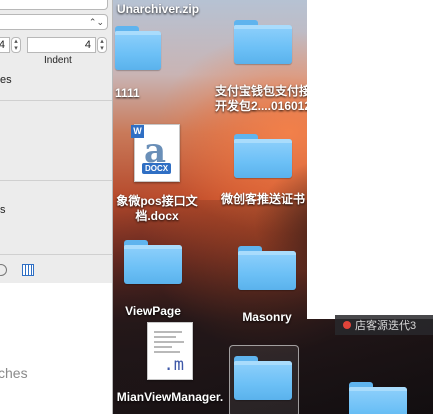 This screenshot has width=433, height=414. I want to click on circle-icon, so click(3, 270).